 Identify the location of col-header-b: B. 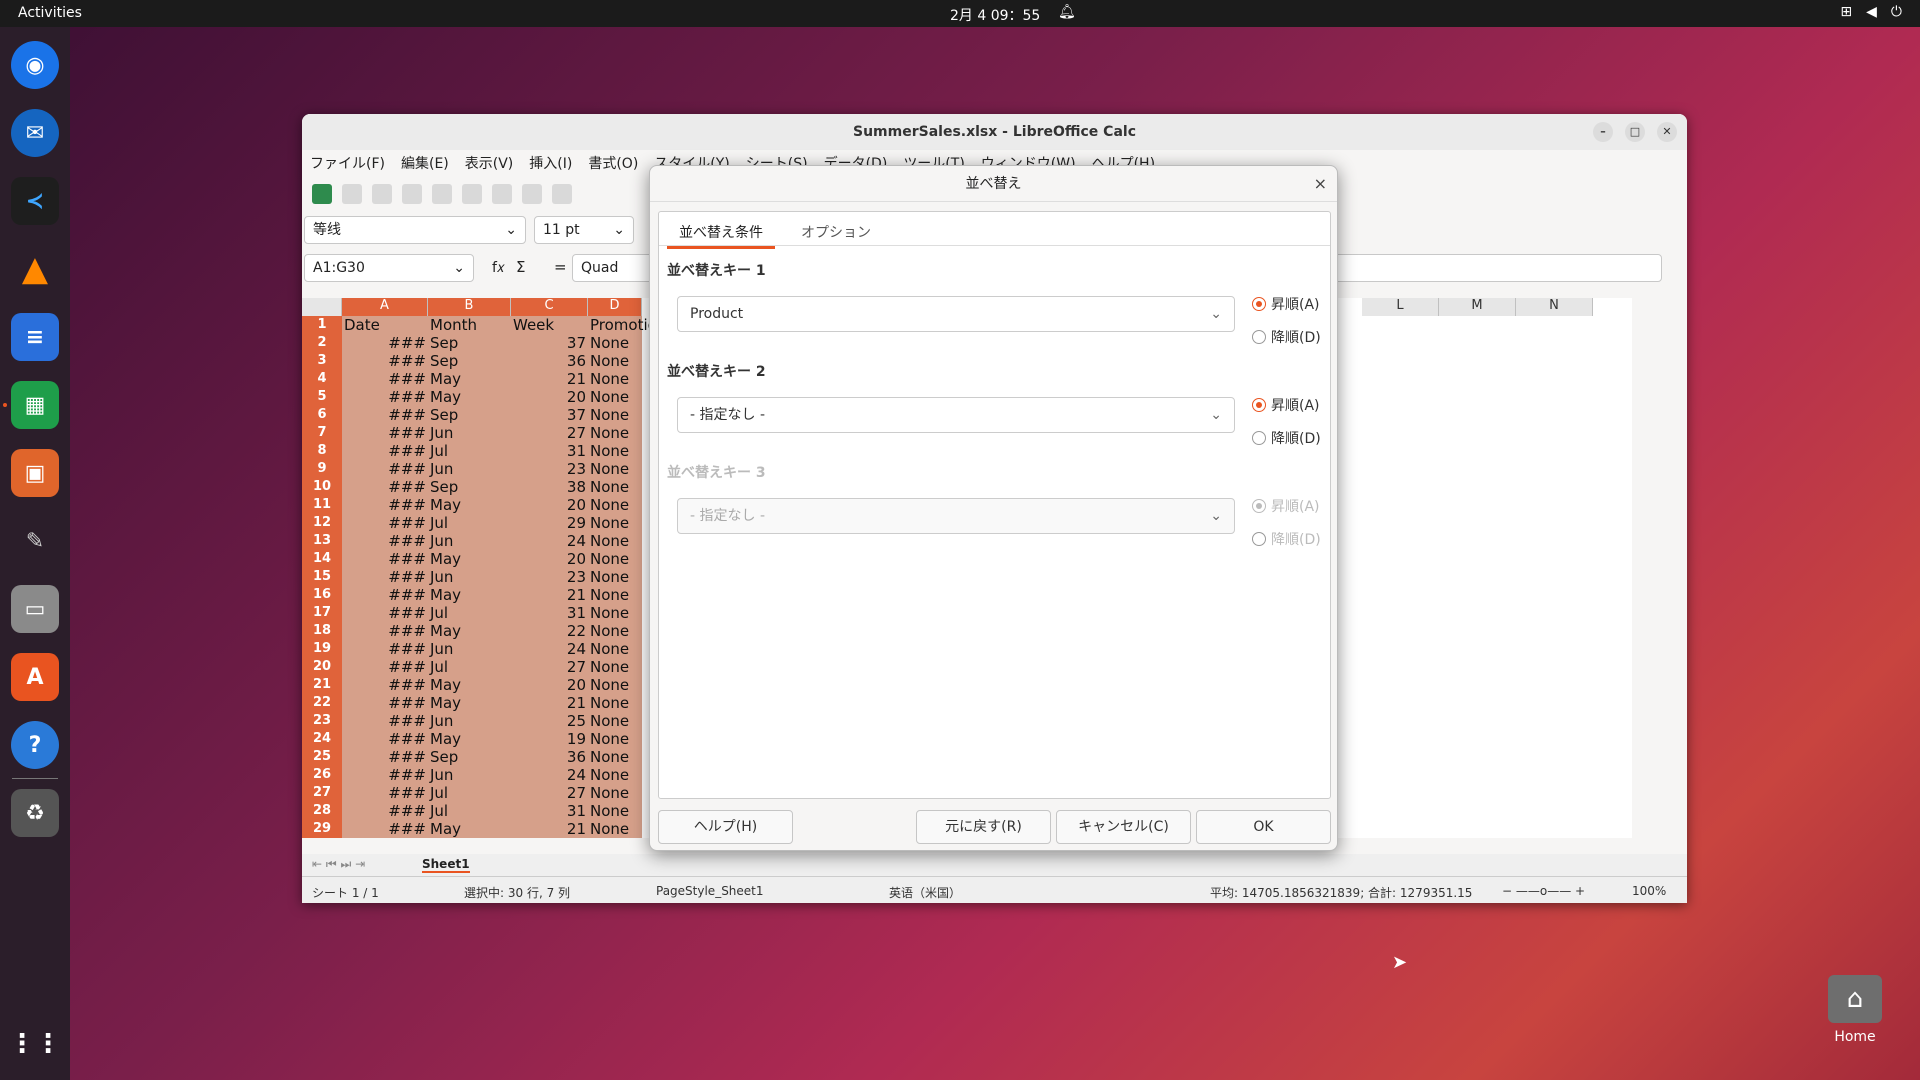
(469, 307).